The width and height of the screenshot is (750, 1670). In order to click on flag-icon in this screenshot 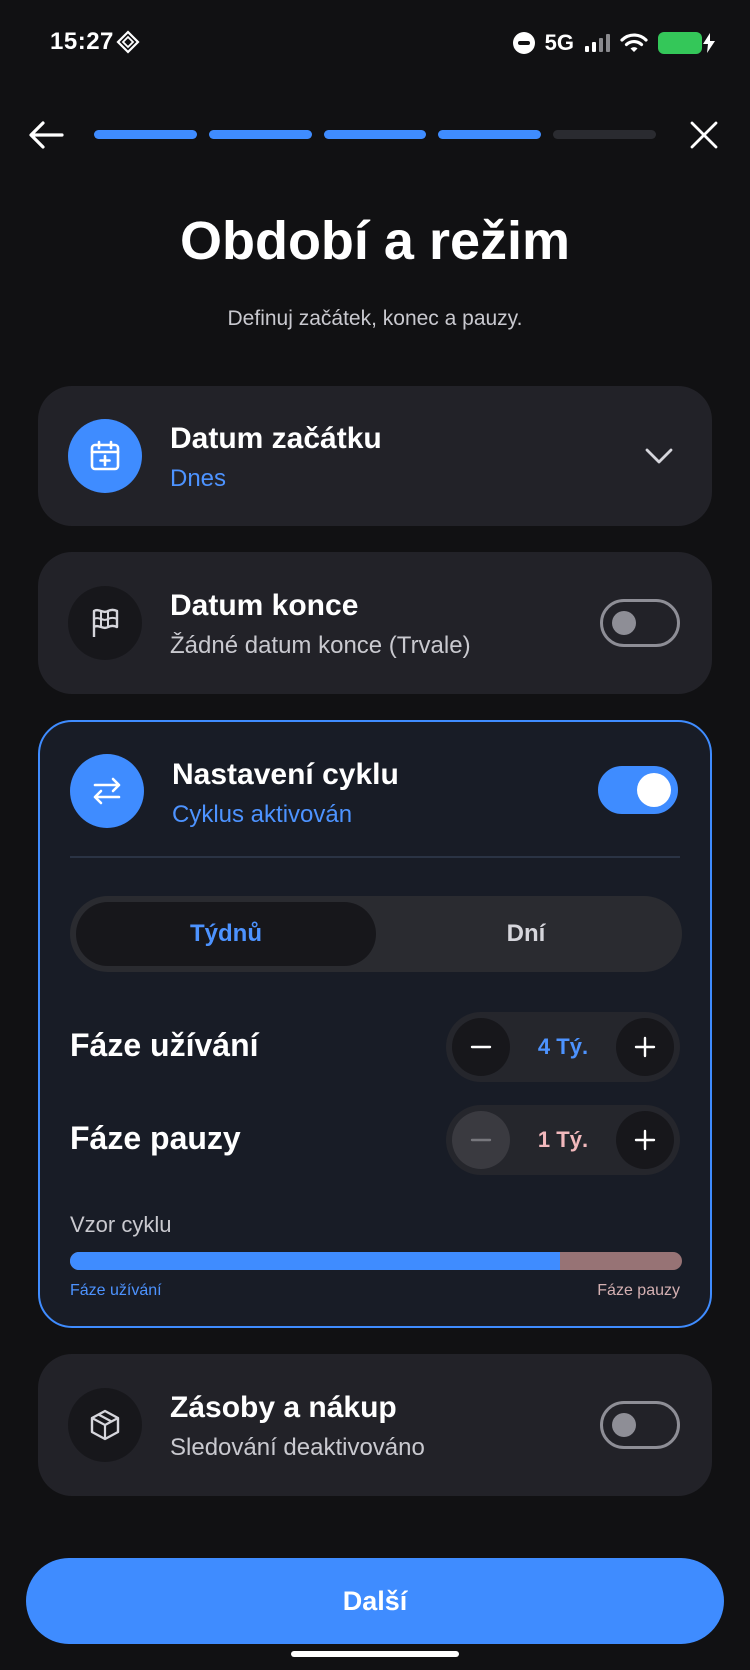, I will do `click(105, 622)`.